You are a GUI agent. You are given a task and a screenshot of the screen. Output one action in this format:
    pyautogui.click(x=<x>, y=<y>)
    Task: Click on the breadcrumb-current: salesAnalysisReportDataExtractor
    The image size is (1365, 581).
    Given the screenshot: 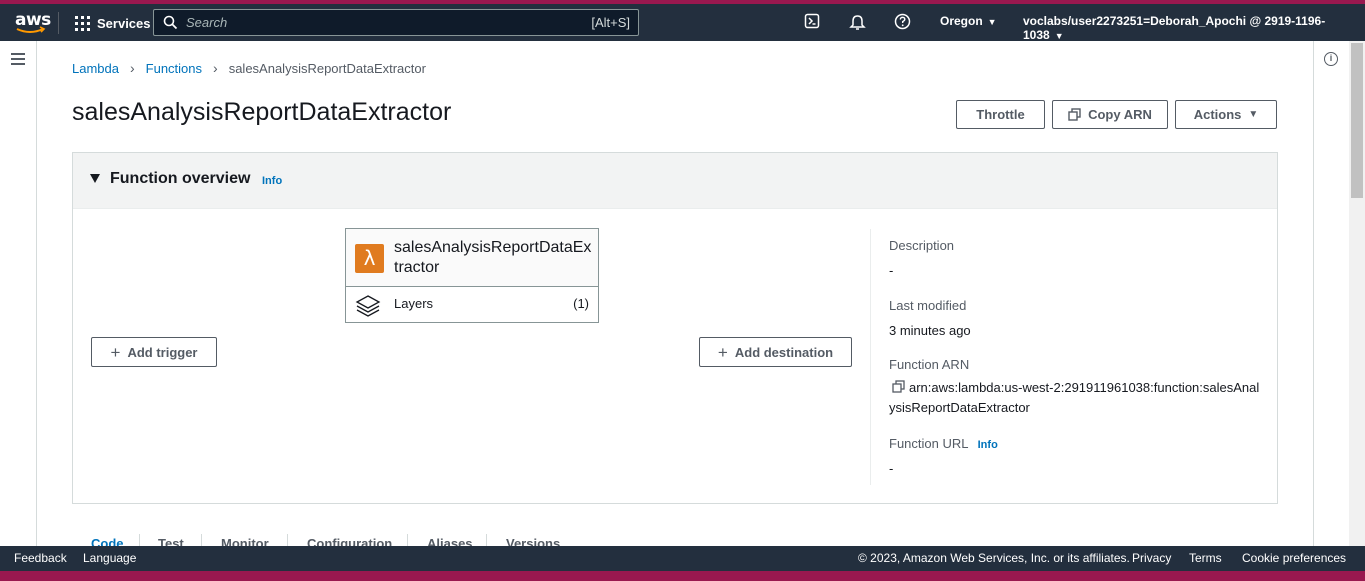 What is the action you would take?
    pyautogui.click(x=327, y=68)
    